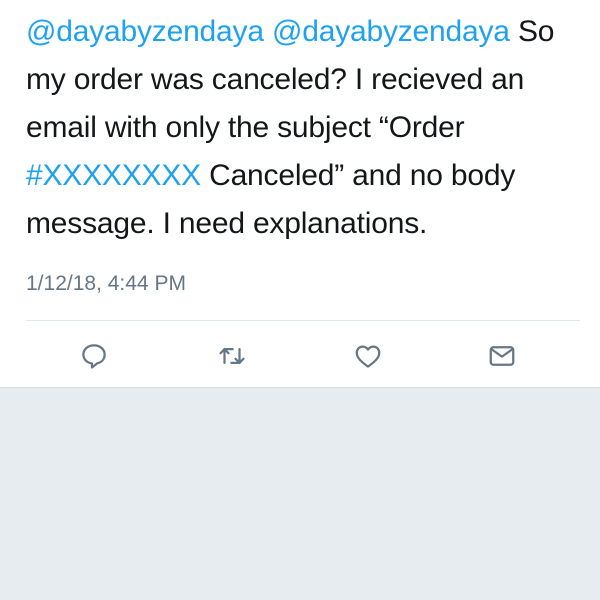  I want to click on reply-button, so click(94, 356).